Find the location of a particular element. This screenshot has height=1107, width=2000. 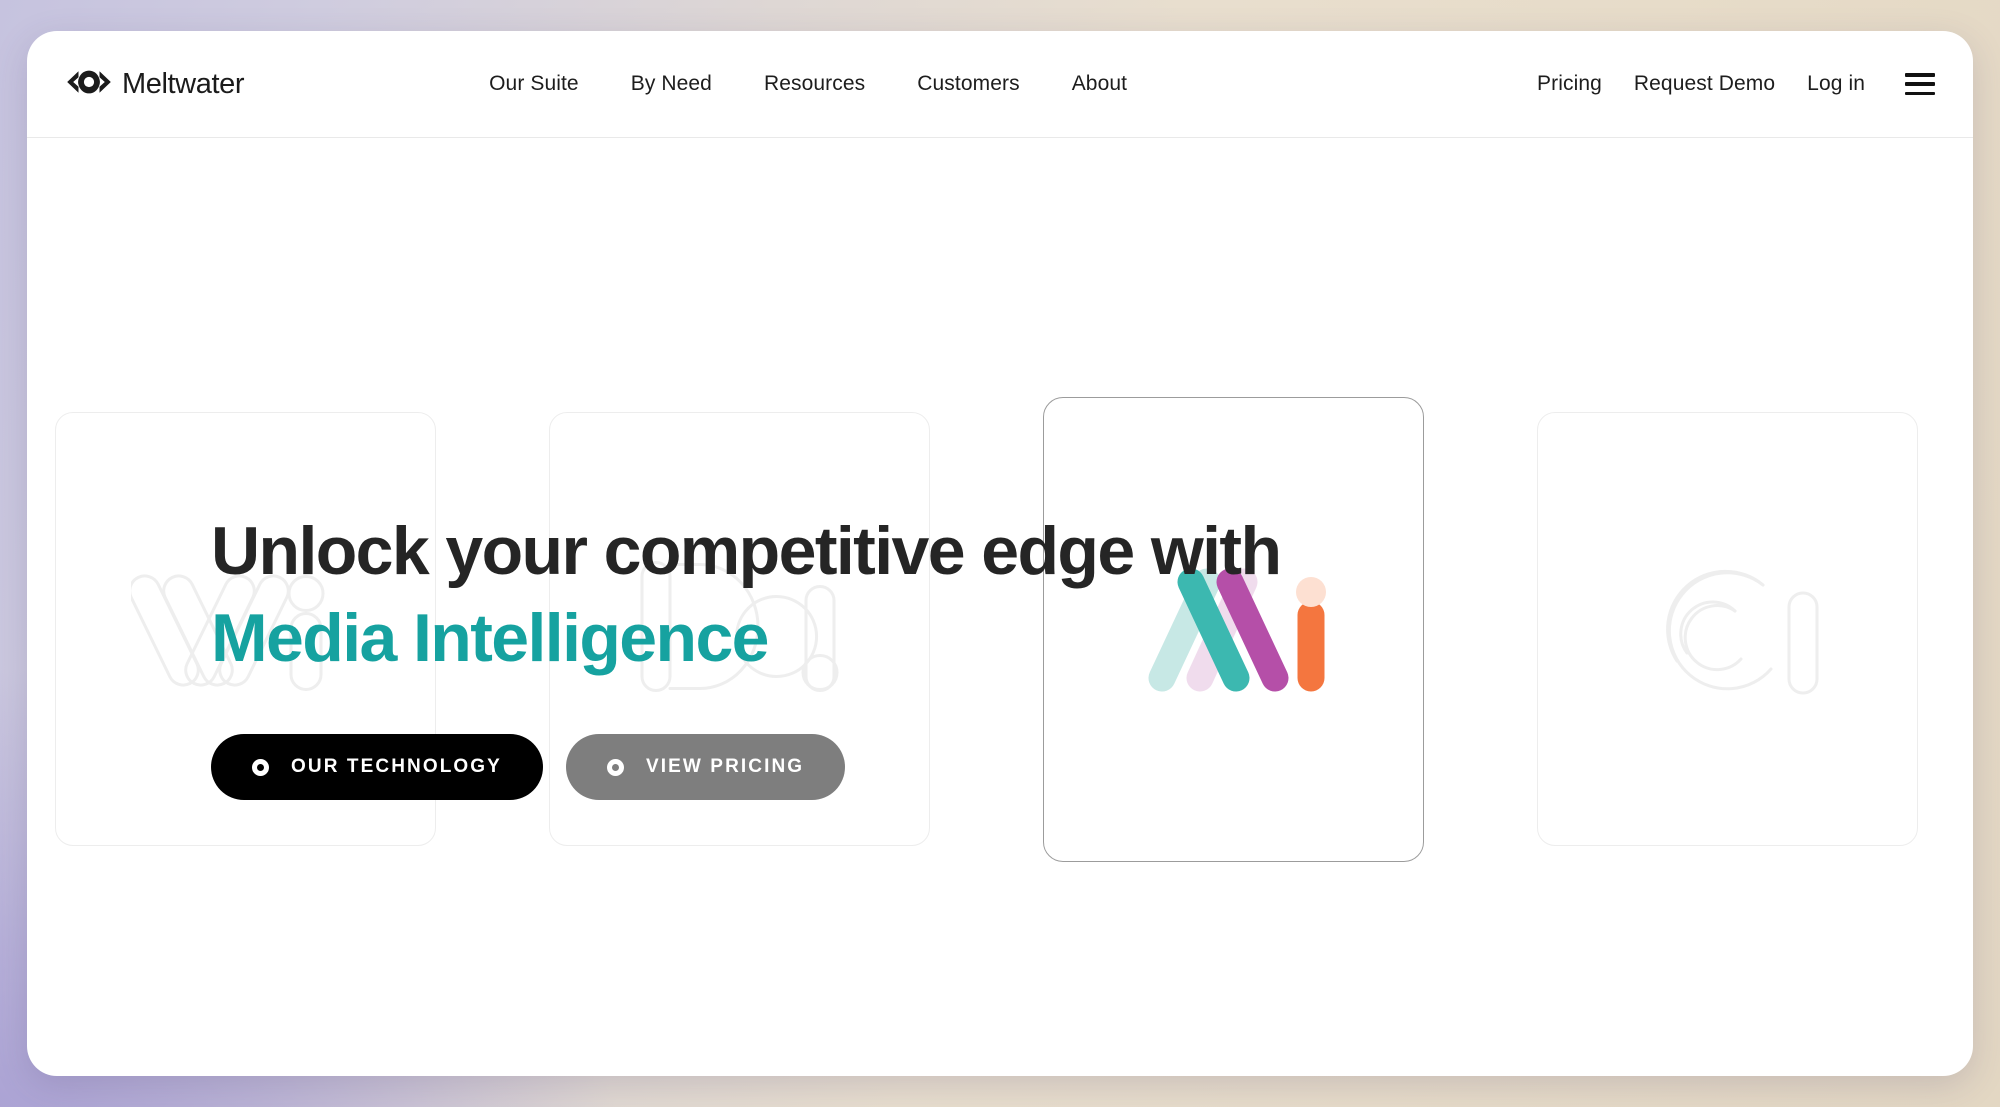

meltwater-eye-icon is located at coordinates (89, 84).